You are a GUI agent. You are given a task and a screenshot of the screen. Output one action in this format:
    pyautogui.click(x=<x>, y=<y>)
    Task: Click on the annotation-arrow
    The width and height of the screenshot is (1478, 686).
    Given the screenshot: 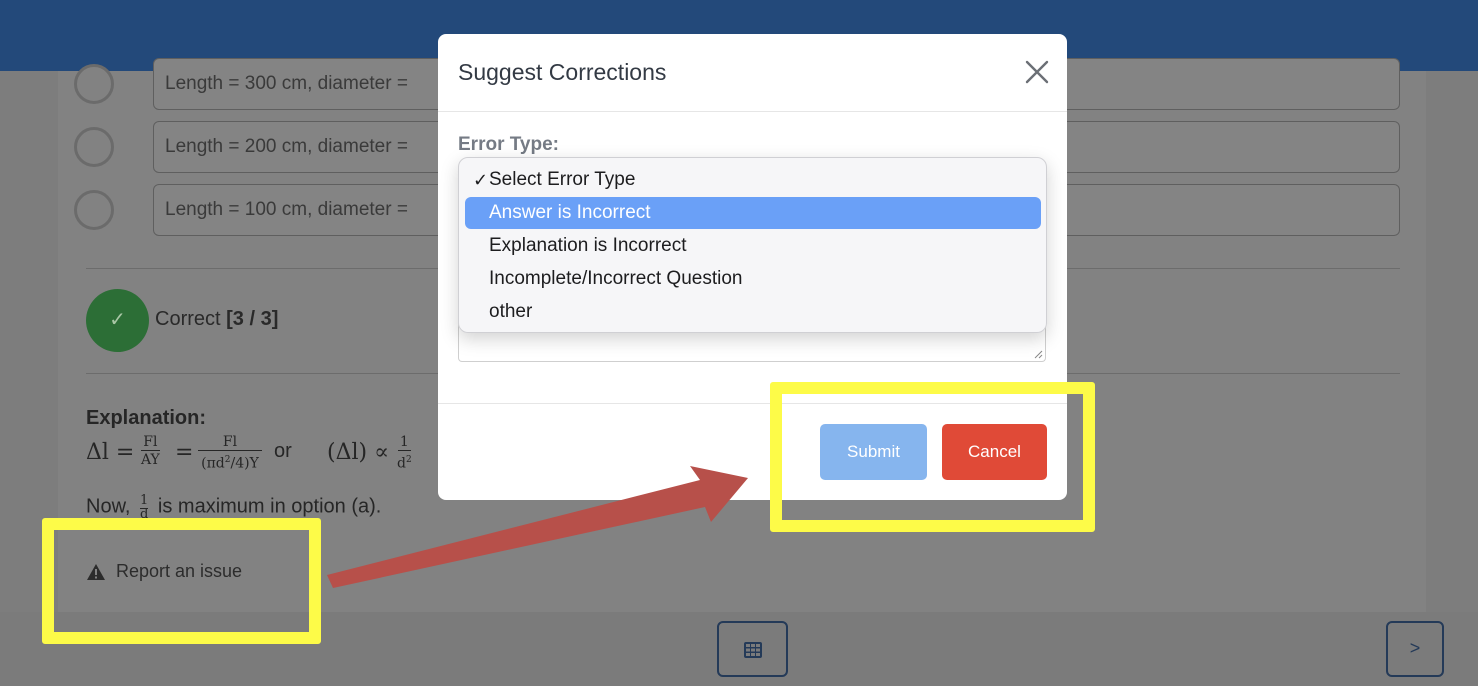 What is the action you would take?
    pyautogui.click(x=537, y=527)
    